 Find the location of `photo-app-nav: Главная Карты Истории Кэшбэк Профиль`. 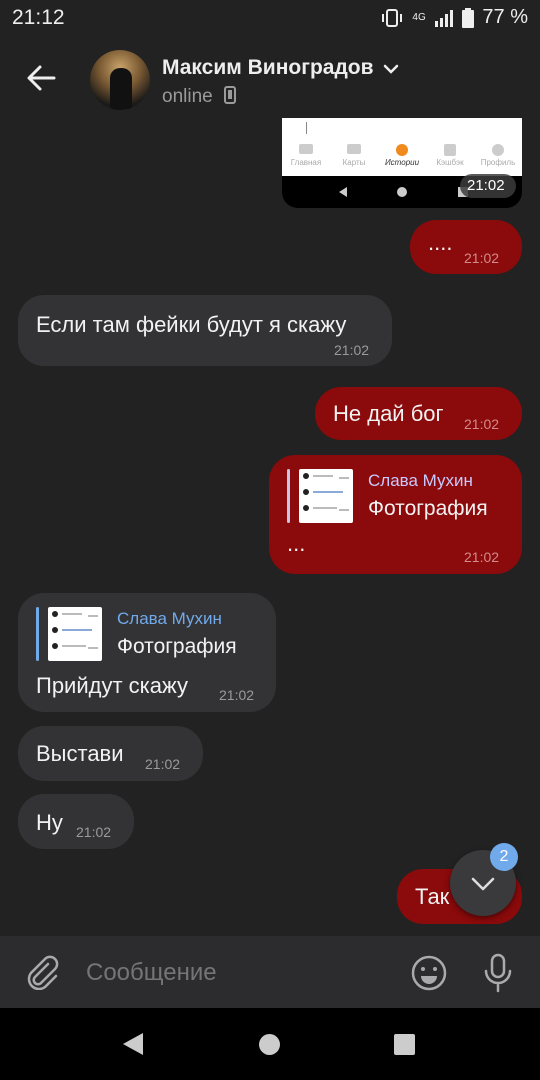

photo-app-nav: Главная Карты Истории Кэшбэк Профиль is located at coordinates (402, 156).